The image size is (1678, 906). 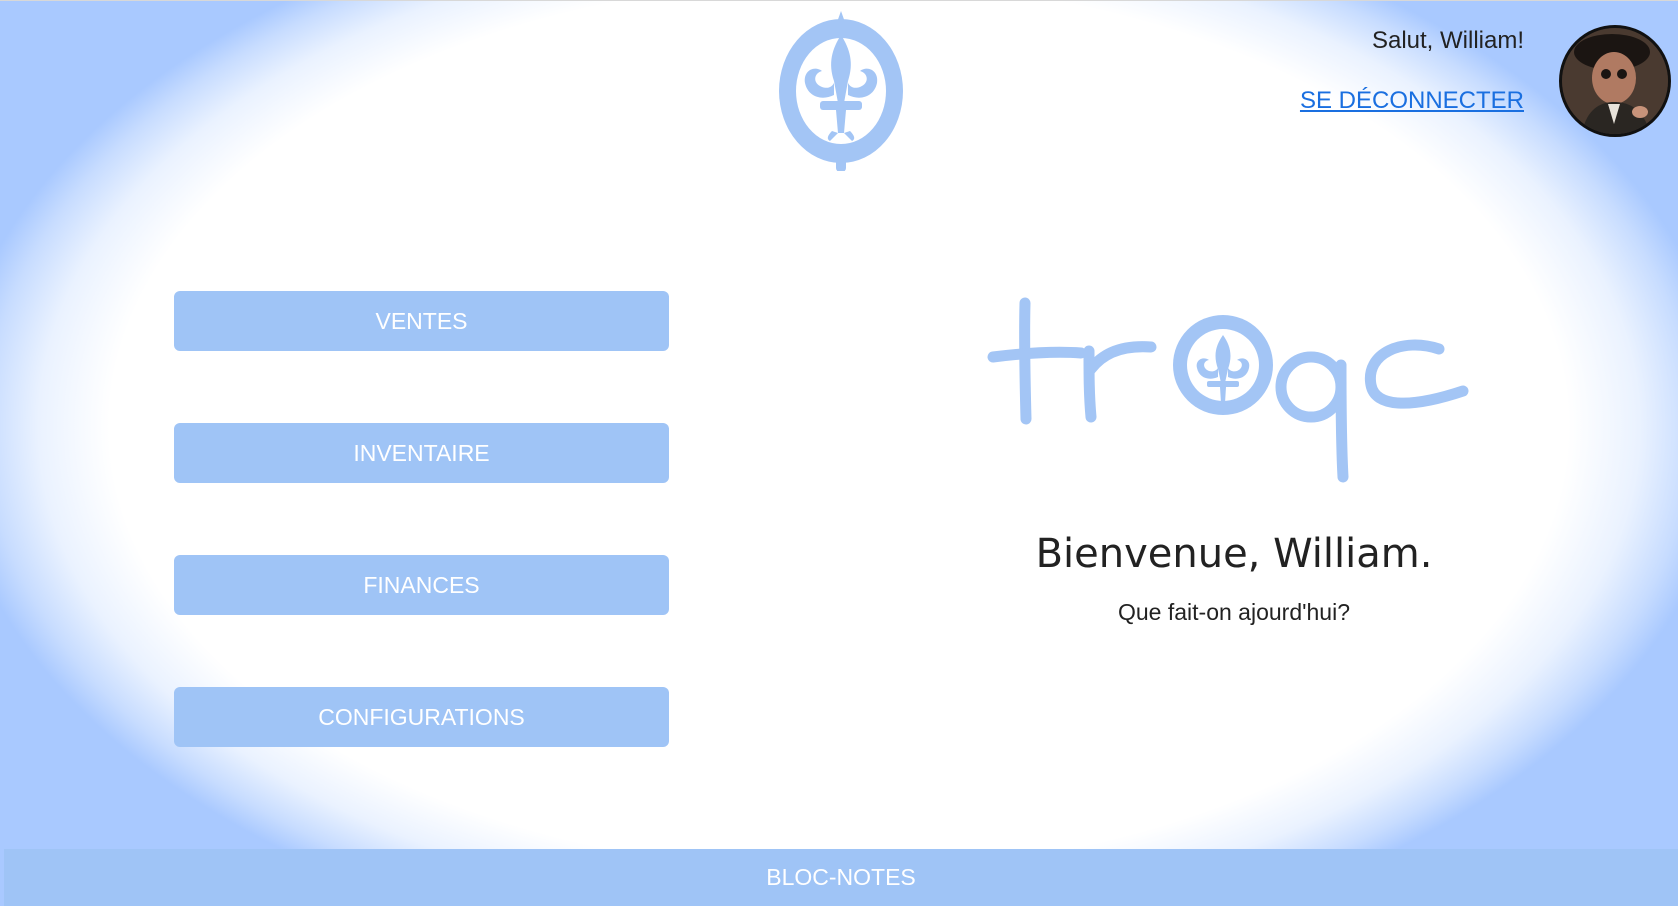 What do you see at coordinates (1412, 101) in the screenshot?
I see `logout-link: SE DÉCONNECTER` at bounding box center [1412, 101].